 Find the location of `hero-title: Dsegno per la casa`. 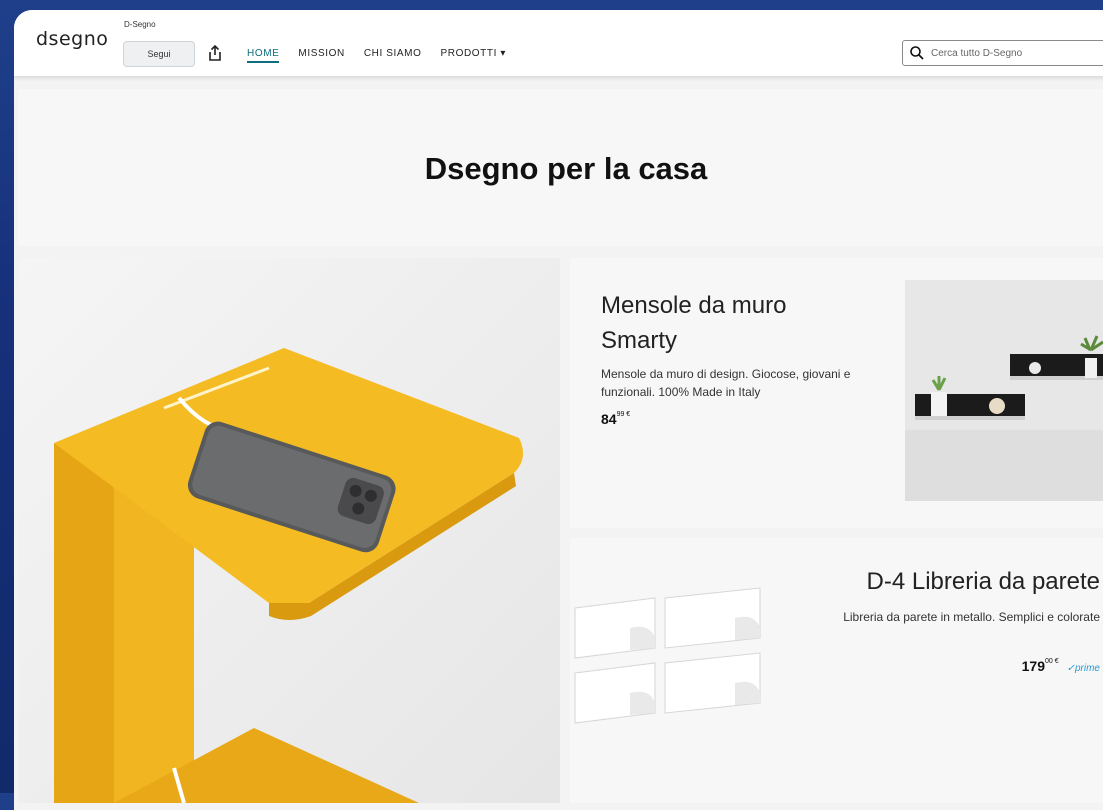

hero-title: Dsegno per la casa is located at coordinates (566, 168).